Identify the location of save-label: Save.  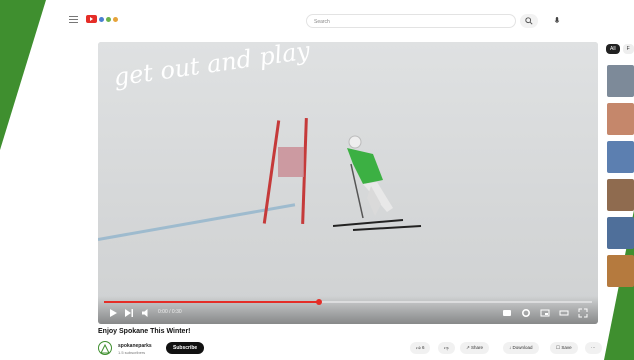
(566, 347).